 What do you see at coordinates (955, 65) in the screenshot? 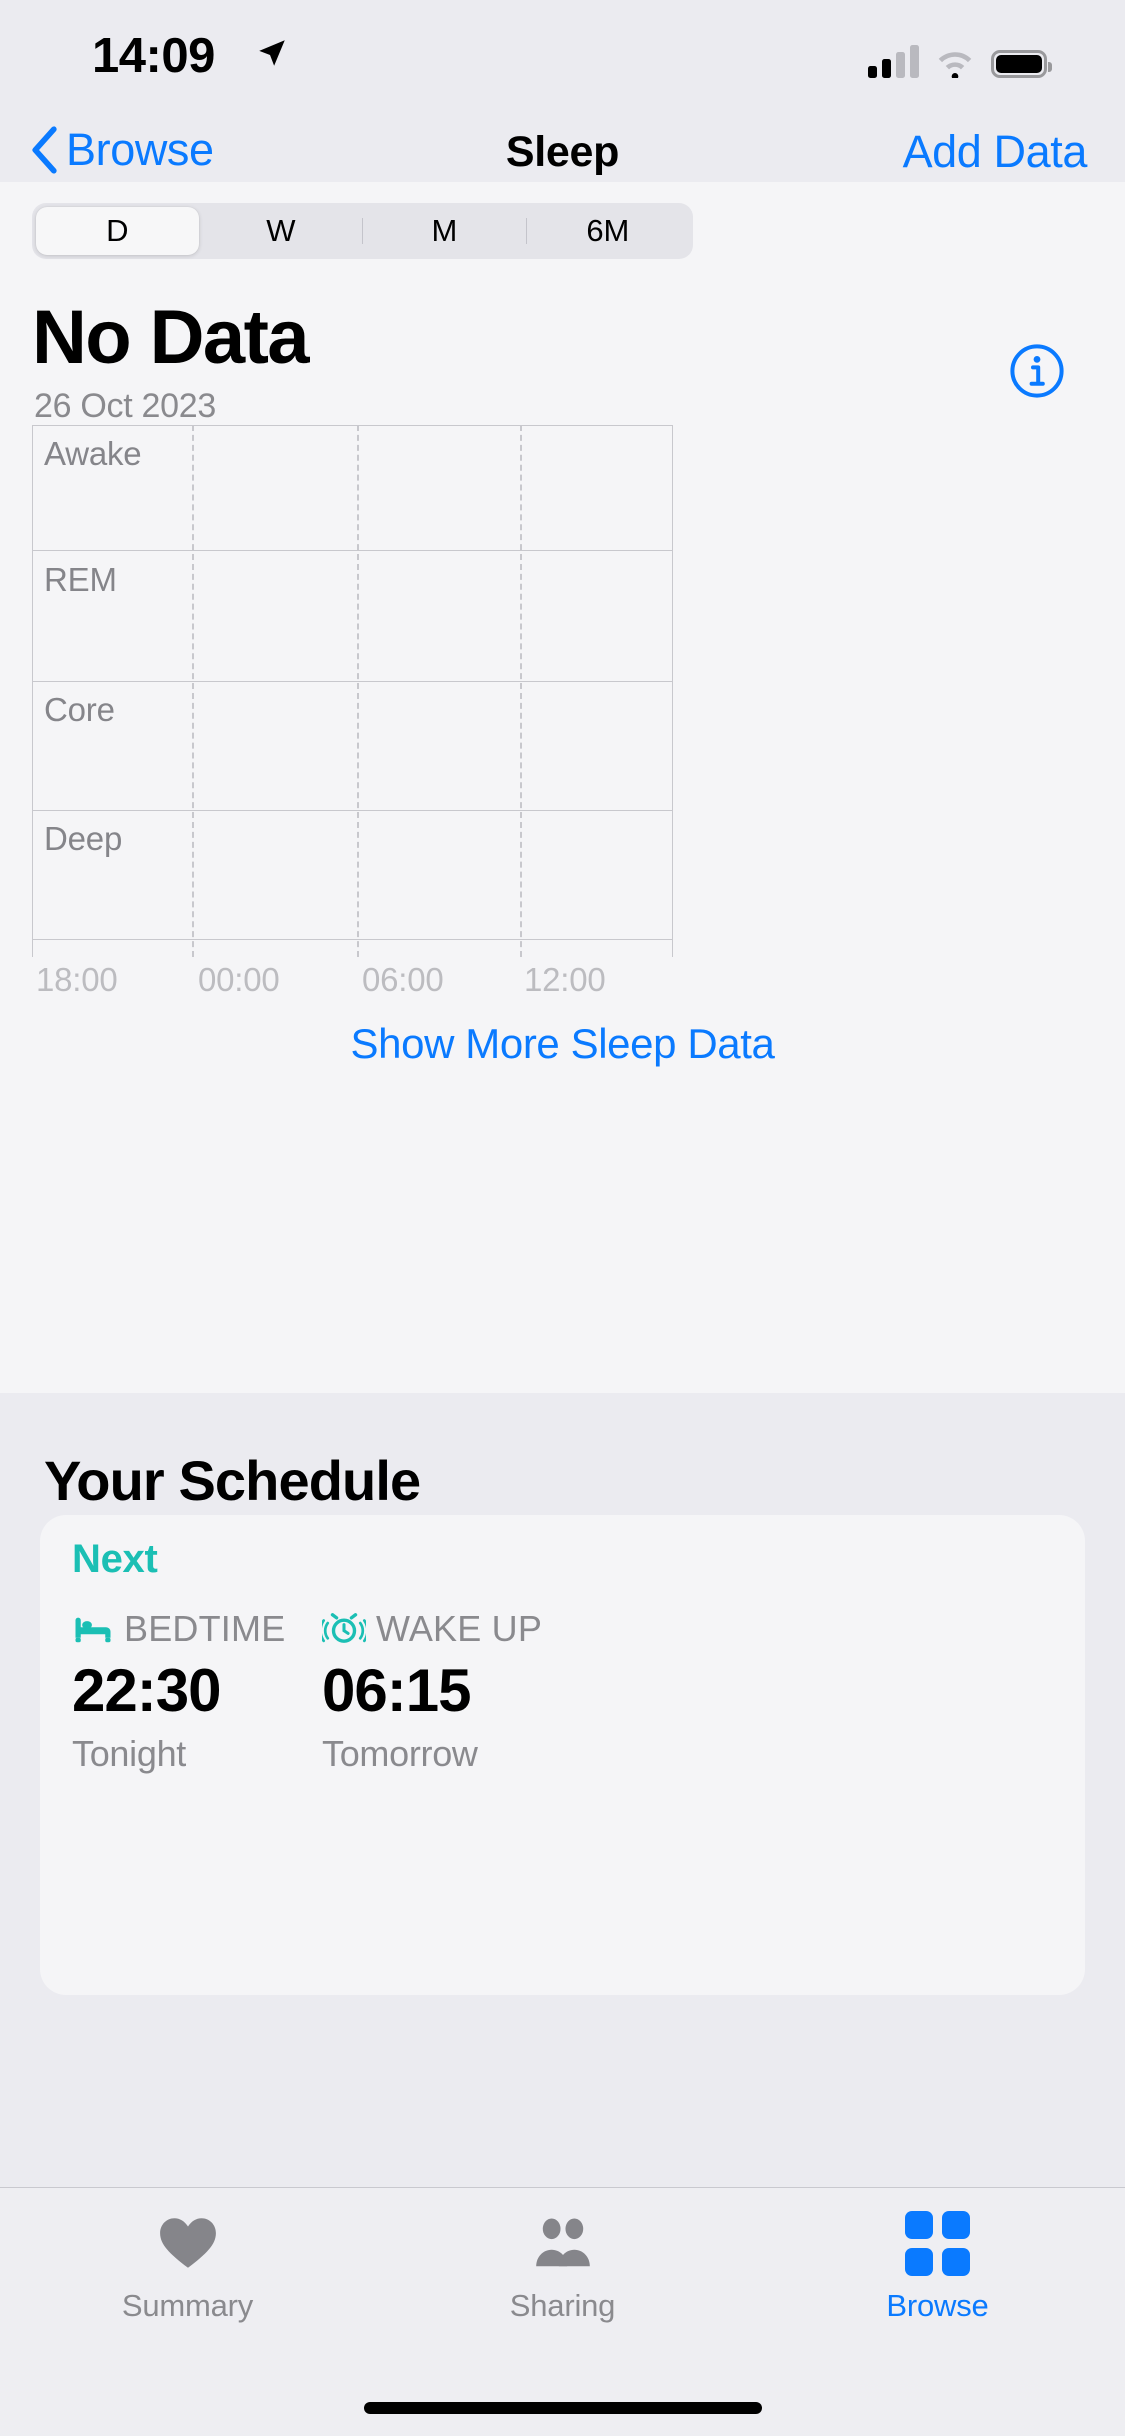
I see `wifi-icon` at bounding box center [955, 65].